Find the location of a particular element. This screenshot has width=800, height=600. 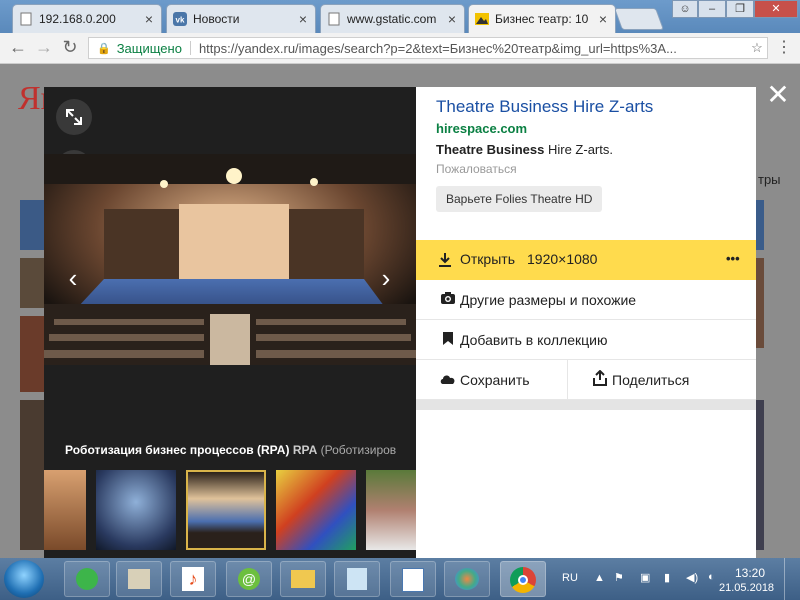

minimize-button: – is located at coordinates (712, 9).